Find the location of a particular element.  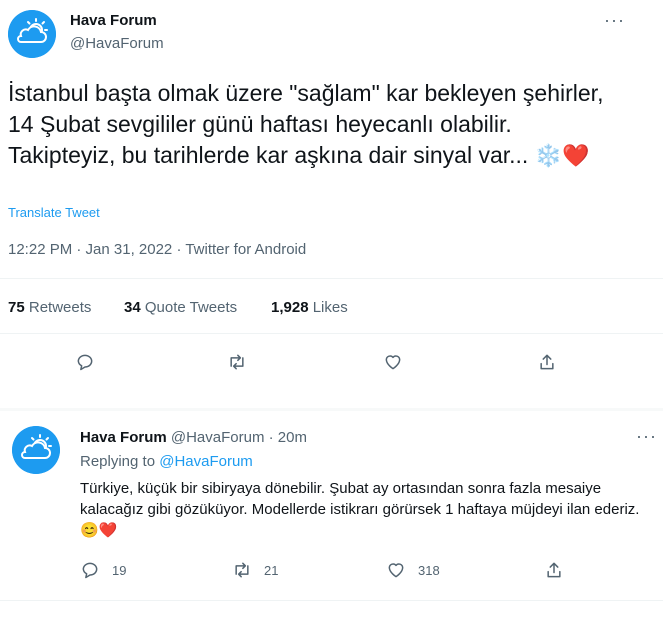

replying-handle-link: @HavaForum is located at coordinates (206, 461).